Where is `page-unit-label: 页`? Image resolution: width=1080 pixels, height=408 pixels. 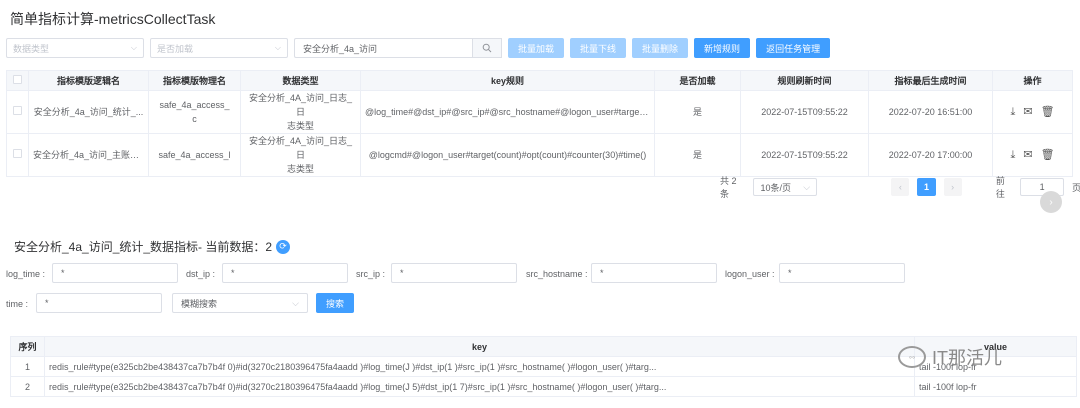
page-unit-label: 页 is located at coordinates (1076, 187).